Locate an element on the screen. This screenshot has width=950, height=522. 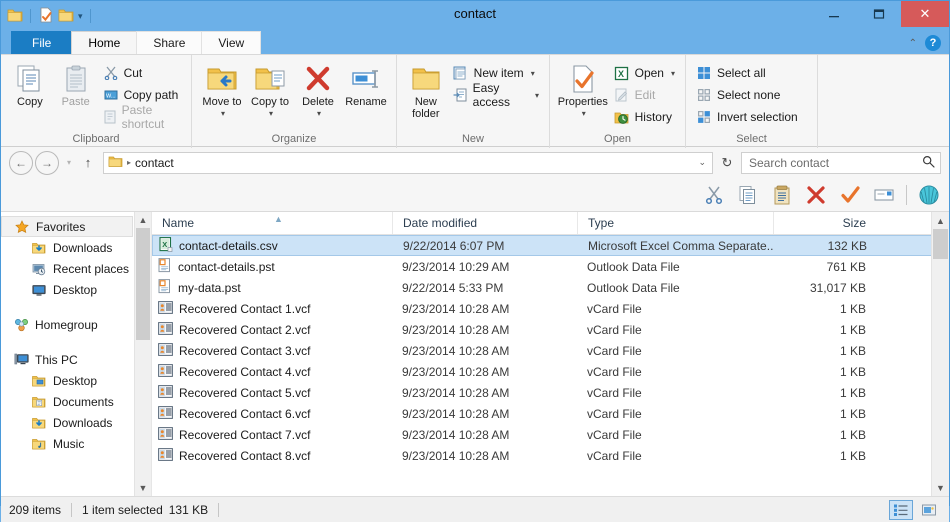
properties-caret-icon: ▾ is located at coordinates (584, 114).